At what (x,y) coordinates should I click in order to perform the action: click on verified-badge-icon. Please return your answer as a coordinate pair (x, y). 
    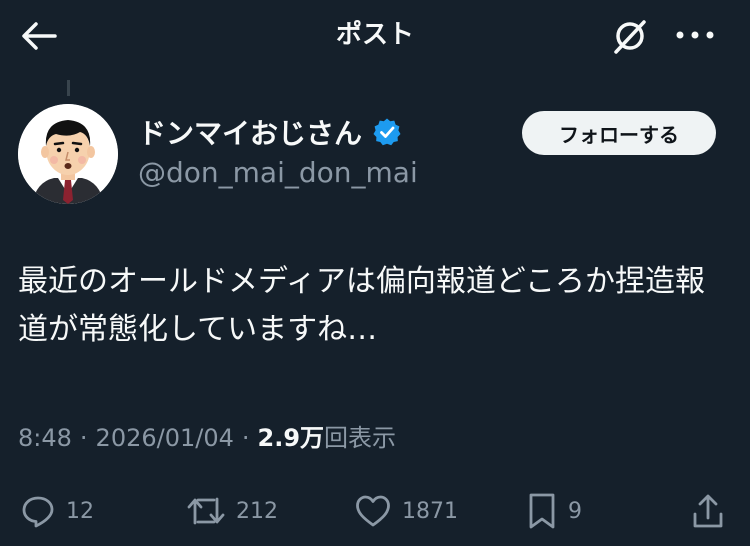
    Looking at the image, I should click on (387, 132).